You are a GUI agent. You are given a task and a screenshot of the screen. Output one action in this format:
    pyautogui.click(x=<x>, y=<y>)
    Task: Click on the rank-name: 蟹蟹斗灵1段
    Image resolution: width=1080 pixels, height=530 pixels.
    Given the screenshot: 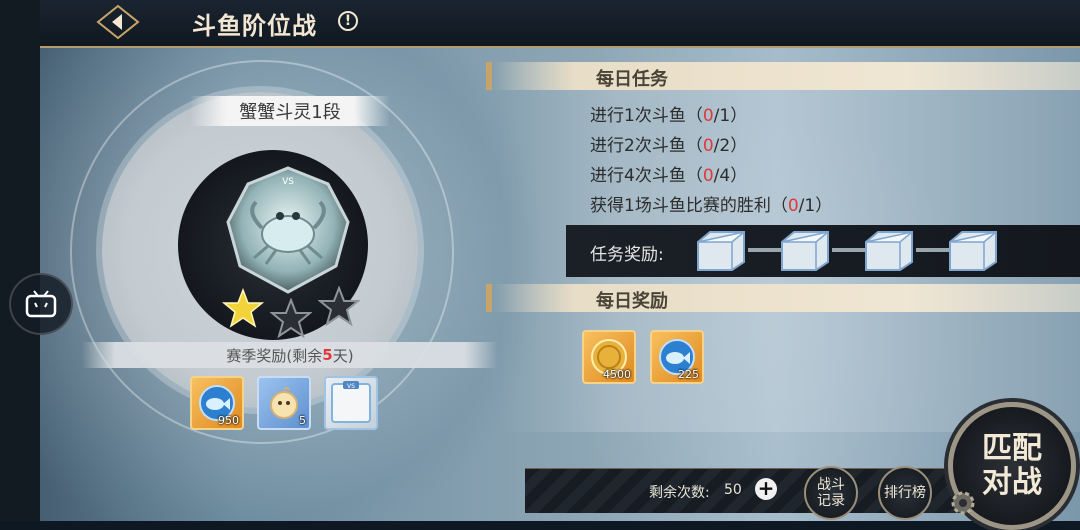 What is the action you would take?
    pyautogui.click(x=290, y=112)
    